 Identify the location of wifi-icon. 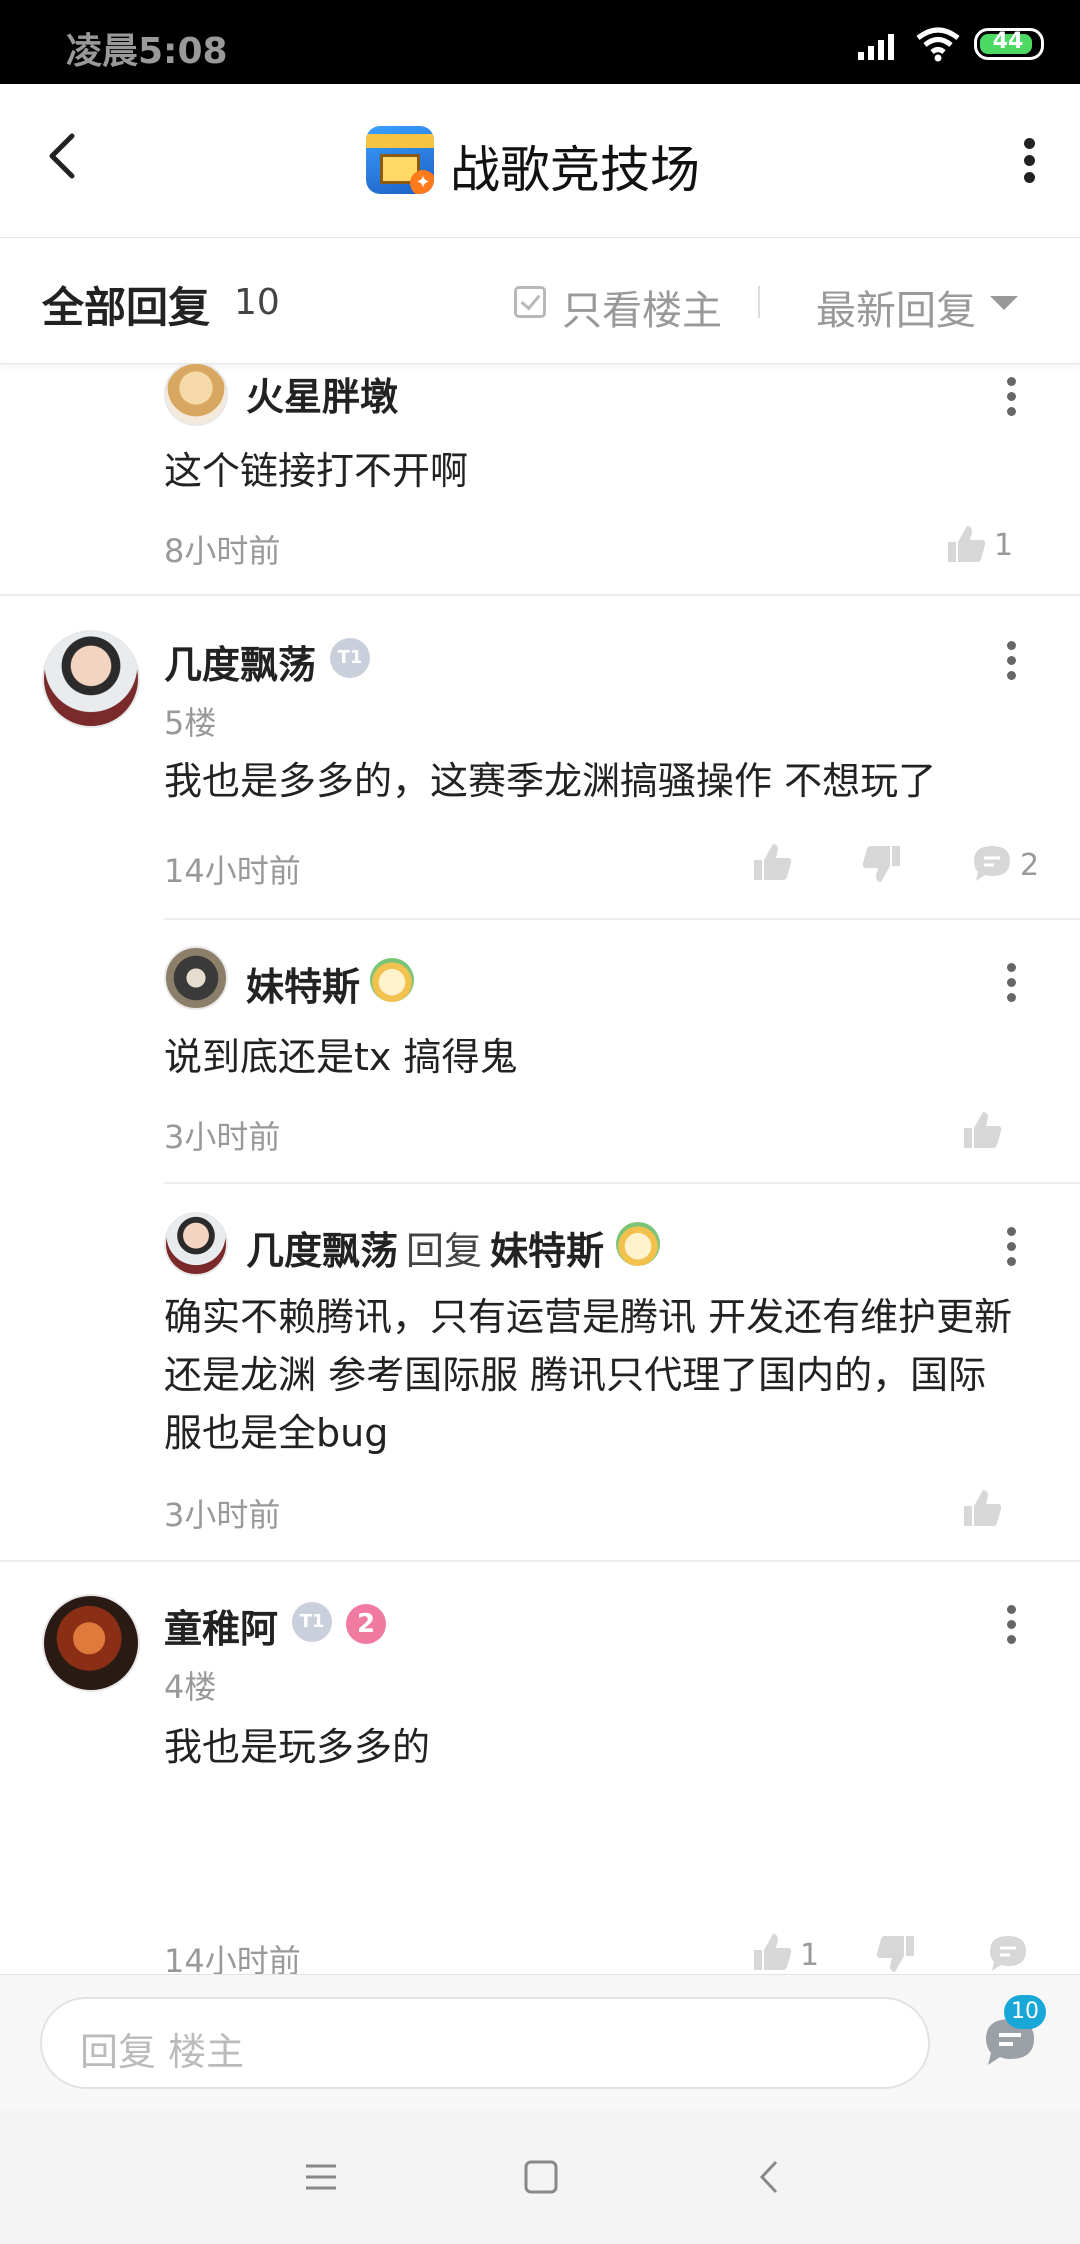
(938, 44).